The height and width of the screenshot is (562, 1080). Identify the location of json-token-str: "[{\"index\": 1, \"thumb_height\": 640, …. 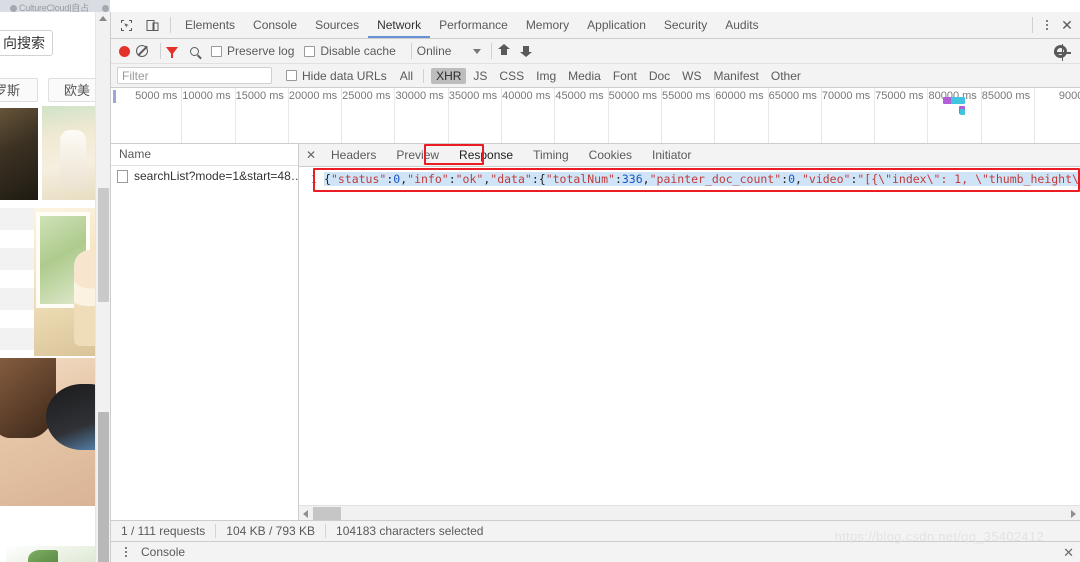
(968, 179).